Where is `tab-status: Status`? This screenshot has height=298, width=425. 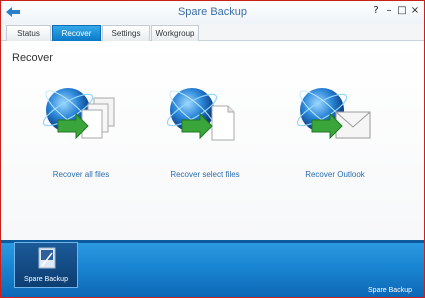 tab-status: Status is located at coordinates (28, 33).